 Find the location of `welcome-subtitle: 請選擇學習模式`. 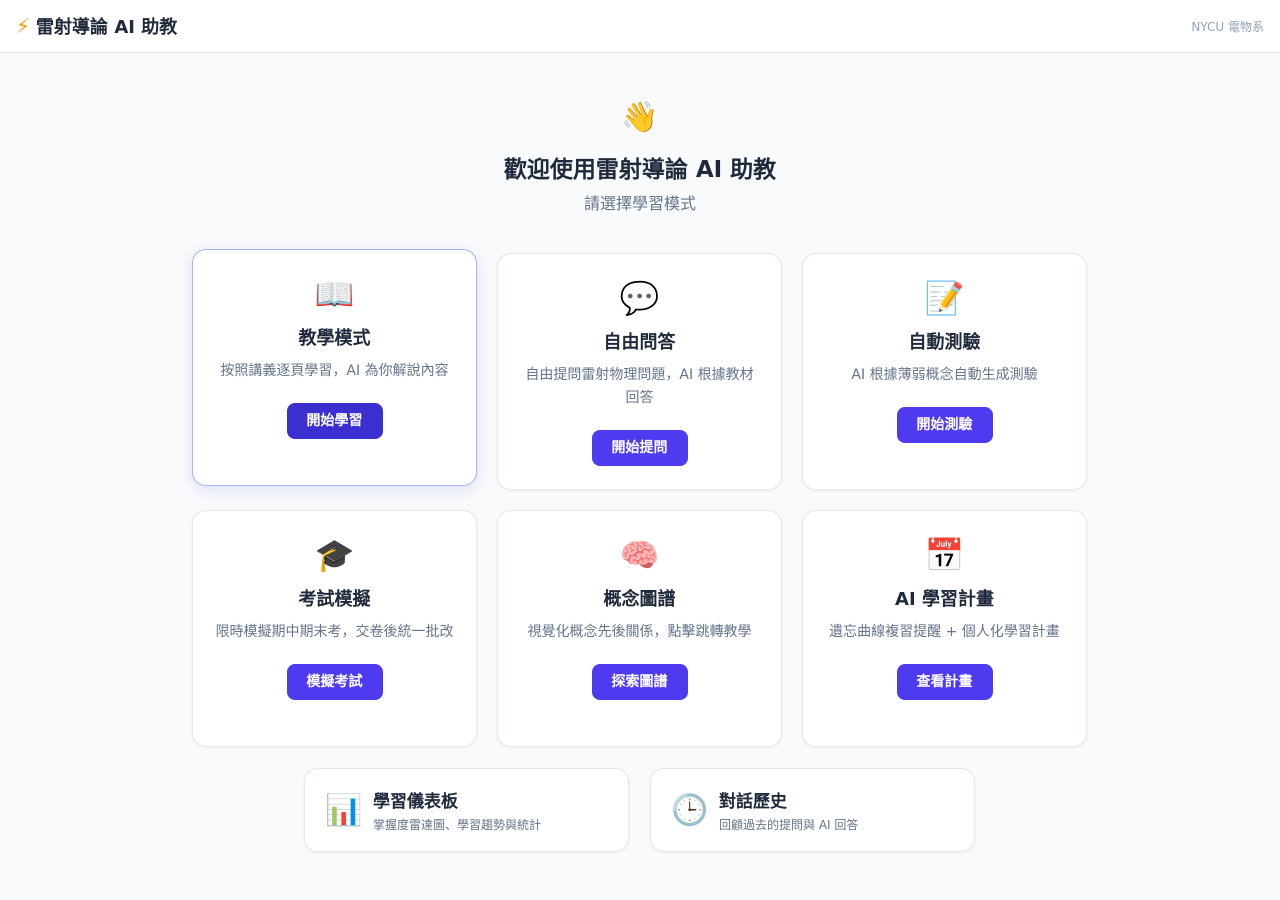

welcome-subtitle: 請選擇學習模式 is located at coordinates (639, 203).